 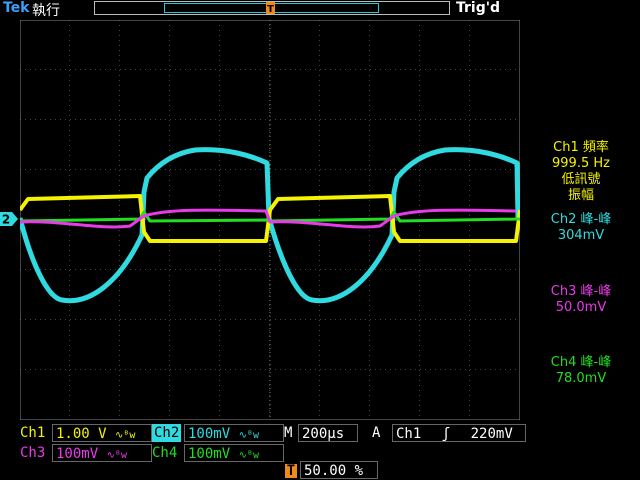 I want to click on trigger-mode: A, so click(x=376, y=433).